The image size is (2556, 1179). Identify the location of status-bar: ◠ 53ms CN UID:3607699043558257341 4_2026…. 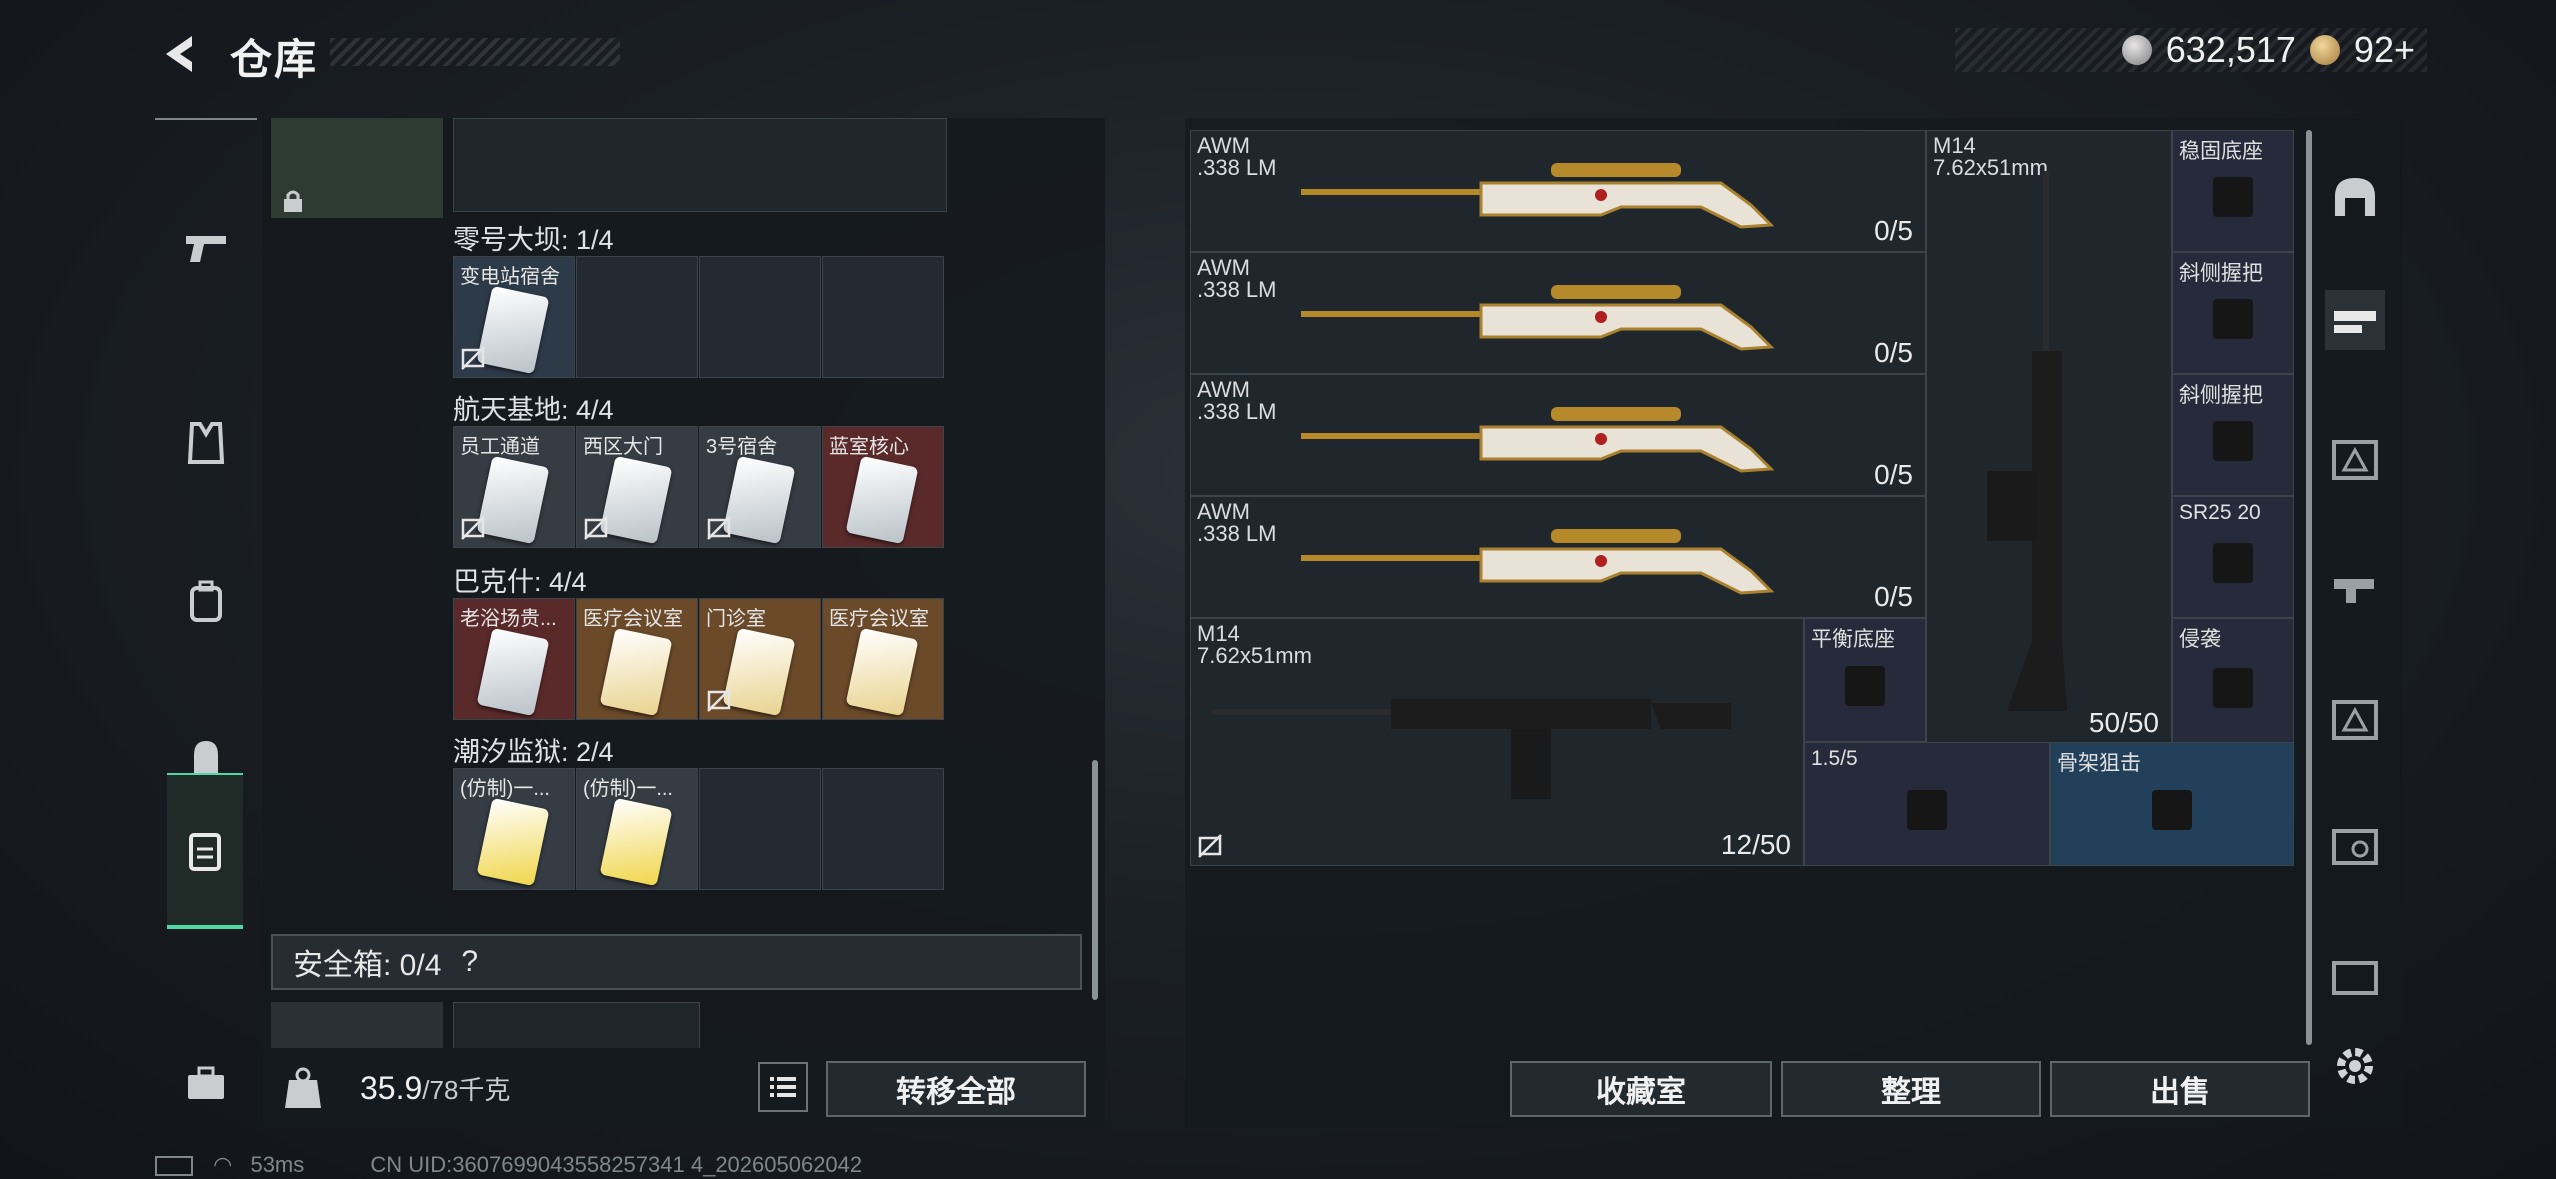
(508, 1165).